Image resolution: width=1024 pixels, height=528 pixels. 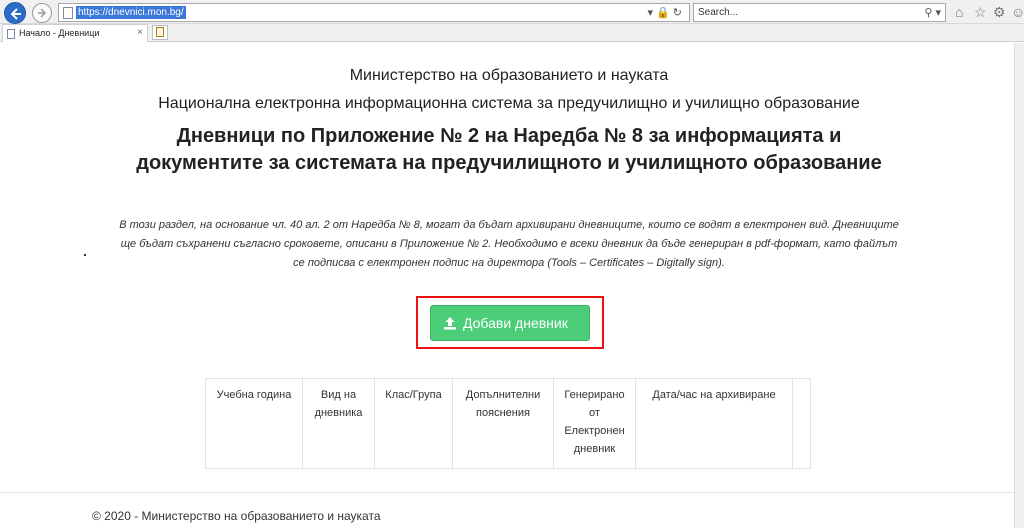 What do you see at coordinates (450, 323) in the screenshot?
I see `upload-icon` at bounding box center [450, 323].